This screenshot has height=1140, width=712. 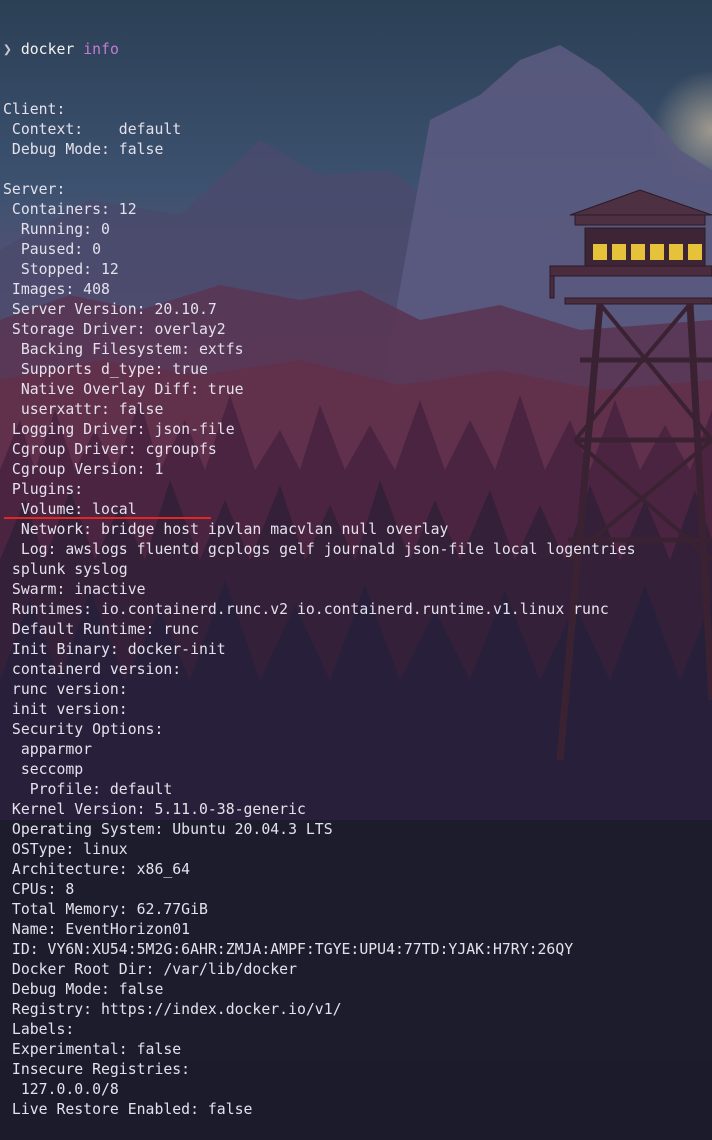 What do you see at coordinates (105, 369) in the screenshot?
I see `output-line: Supports d_type: true` at bounding box center [105, 369].